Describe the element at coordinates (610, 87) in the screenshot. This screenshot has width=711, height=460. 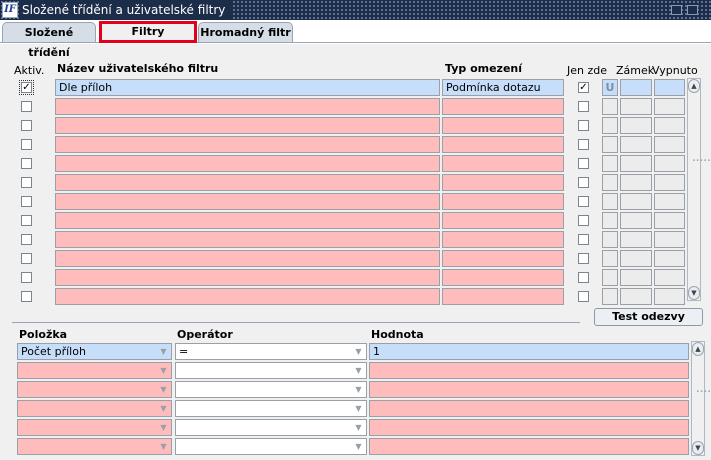
I see `lock-field: U` at that location.